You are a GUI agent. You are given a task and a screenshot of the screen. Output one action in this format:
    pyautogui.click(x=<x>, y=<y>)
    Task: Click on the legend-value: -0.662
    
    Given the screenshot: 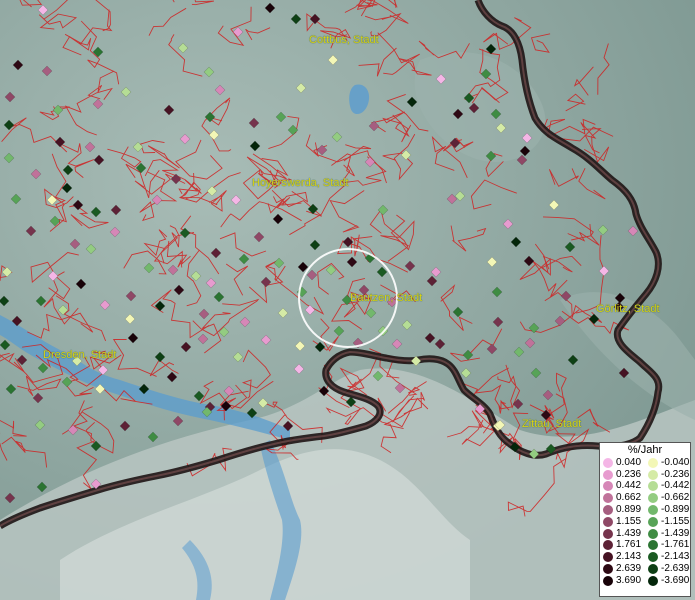 What is the action you would take?
    pyautogui.click(x=675, y=498)
    